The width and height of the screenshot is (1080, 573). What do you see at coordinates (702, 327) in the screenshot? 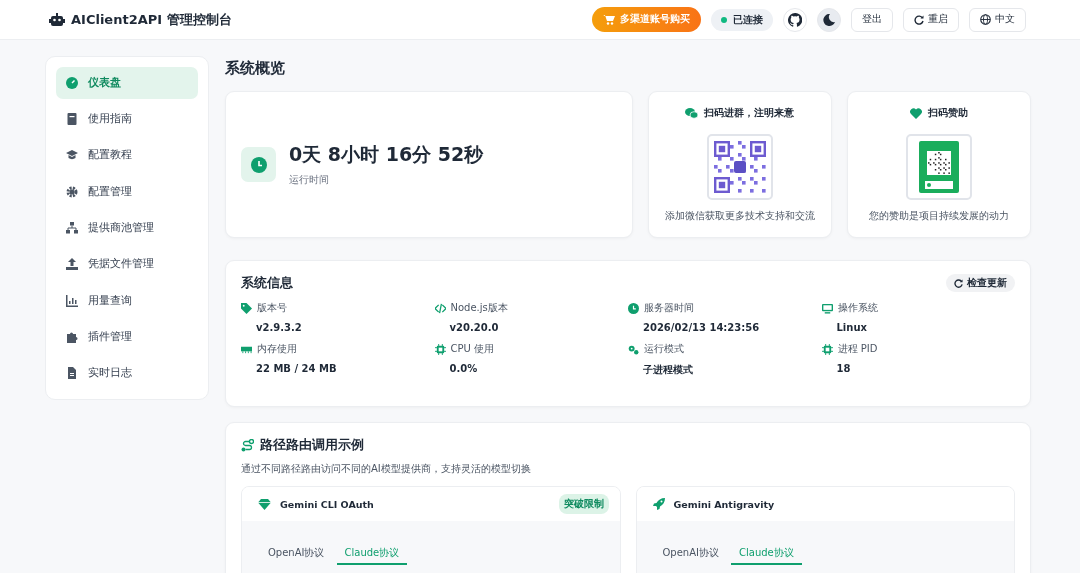
I see `info-value: 2026/02/13 14:23:56` at bounding box center [702, 327].